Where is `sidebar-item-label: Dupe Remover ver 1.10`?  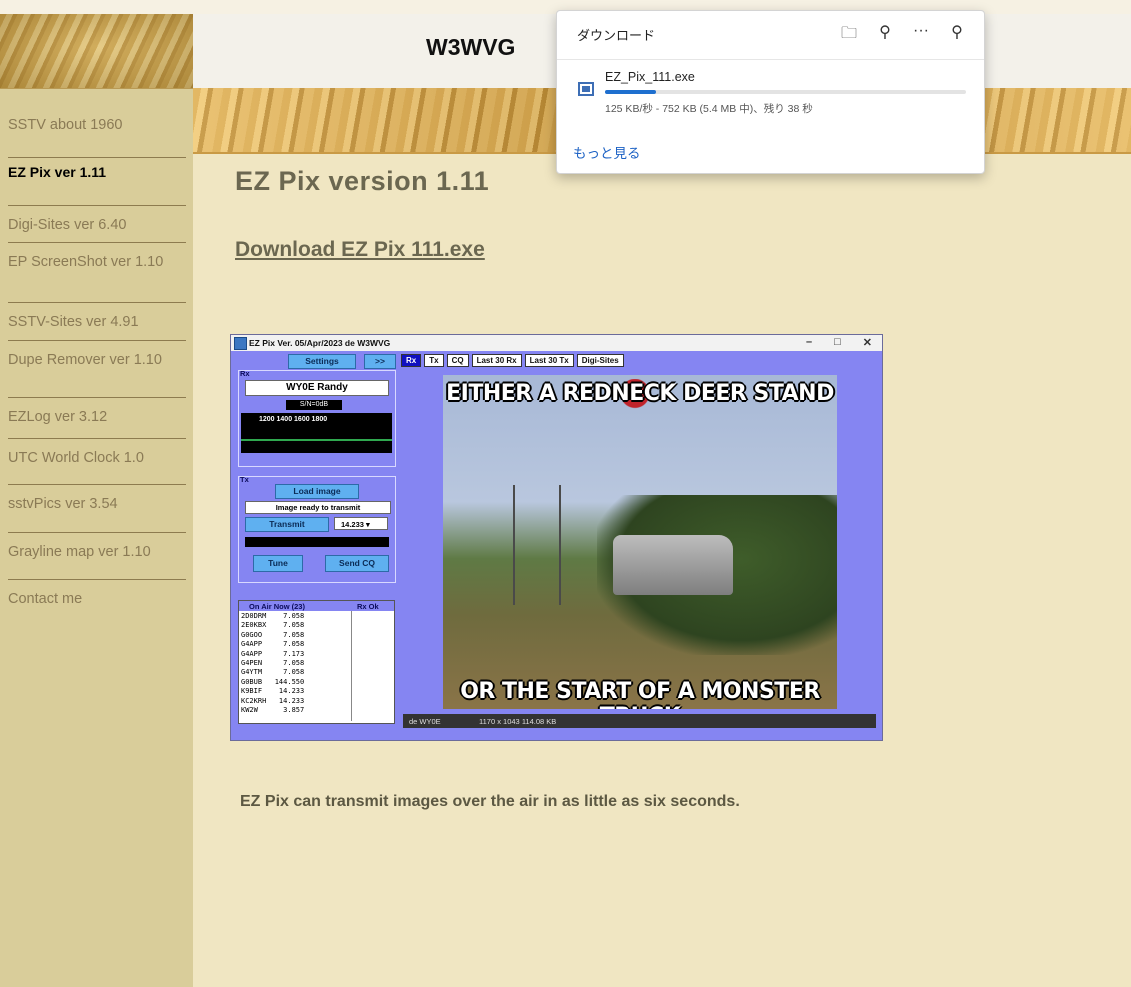
sidebar-item-label: Dupe Remover ver 1.10 is located at coordinates (85, 360).